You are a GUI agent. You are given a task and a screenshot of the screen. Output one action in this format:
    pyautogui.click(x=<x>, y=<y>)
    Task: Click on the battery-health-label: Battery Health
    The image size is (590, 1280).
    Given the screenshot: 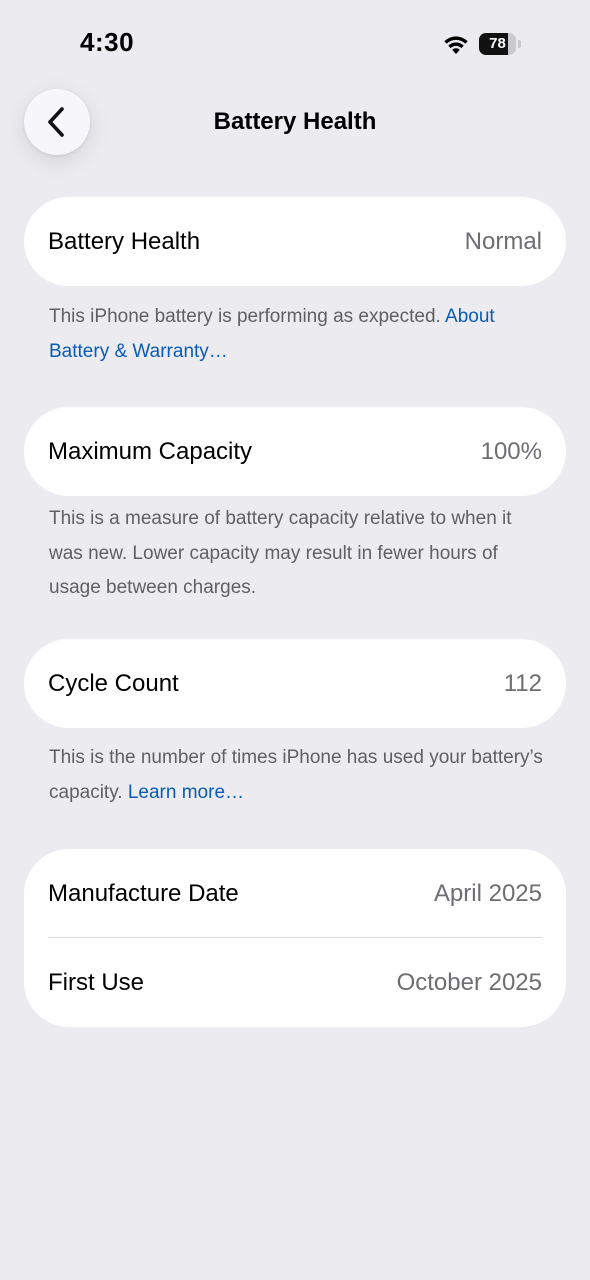 What is the action you would take?
    pyautogui.click(x=124, y=241)
    